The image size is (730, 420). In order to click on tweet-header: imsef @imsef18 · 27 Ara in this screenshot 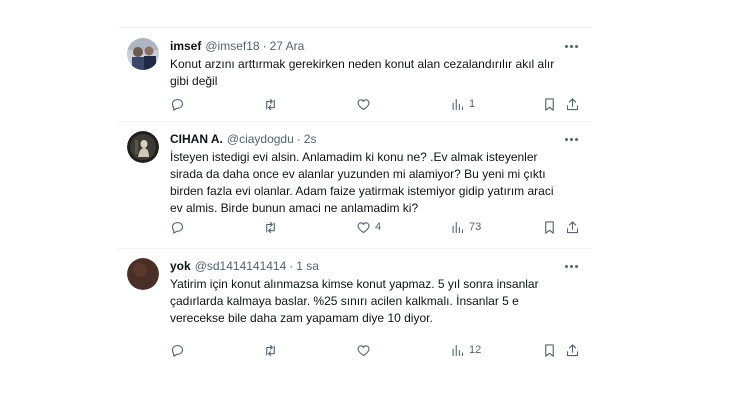, I will do `click(375, 46)`.